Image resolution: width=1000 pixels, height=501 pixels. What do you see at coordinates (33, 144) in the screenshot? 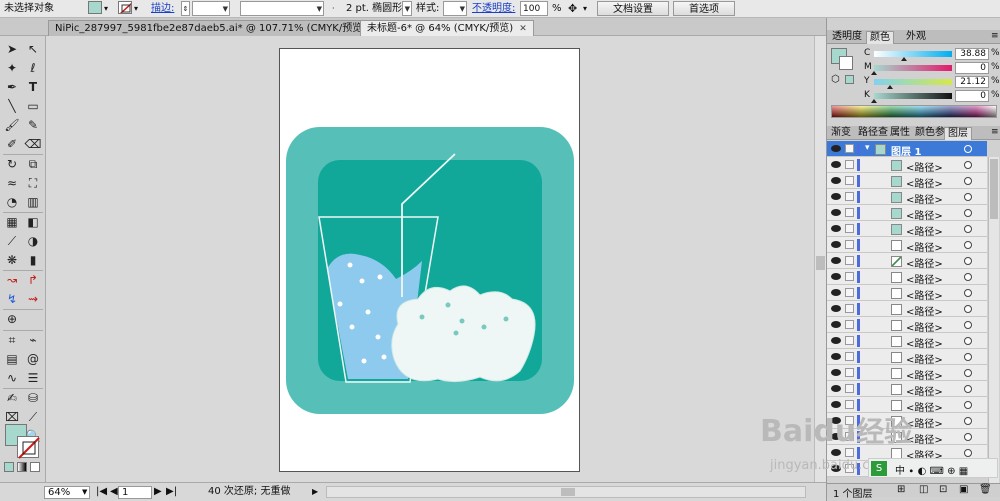
I see `eraser-tool-icon: ⌫` at bounding box center [33, 144].